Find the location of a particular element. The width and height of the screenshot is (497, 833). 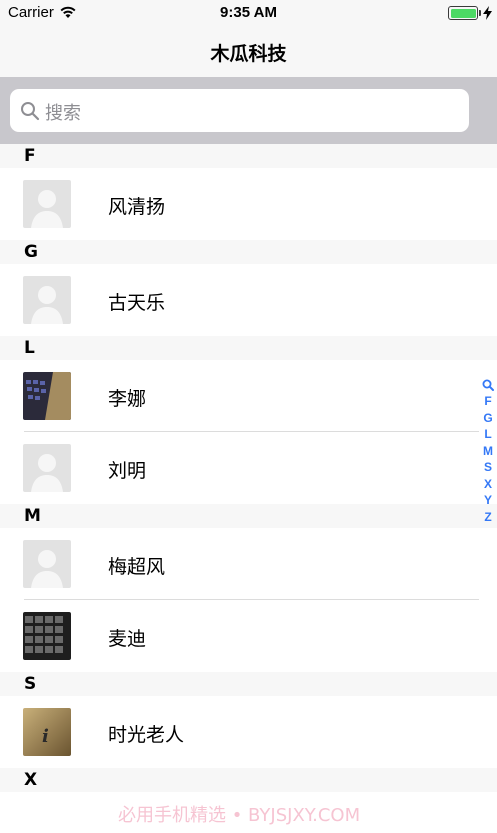

section-index-bar: F G L M S X Y Z is located at coordinates (488, 451).